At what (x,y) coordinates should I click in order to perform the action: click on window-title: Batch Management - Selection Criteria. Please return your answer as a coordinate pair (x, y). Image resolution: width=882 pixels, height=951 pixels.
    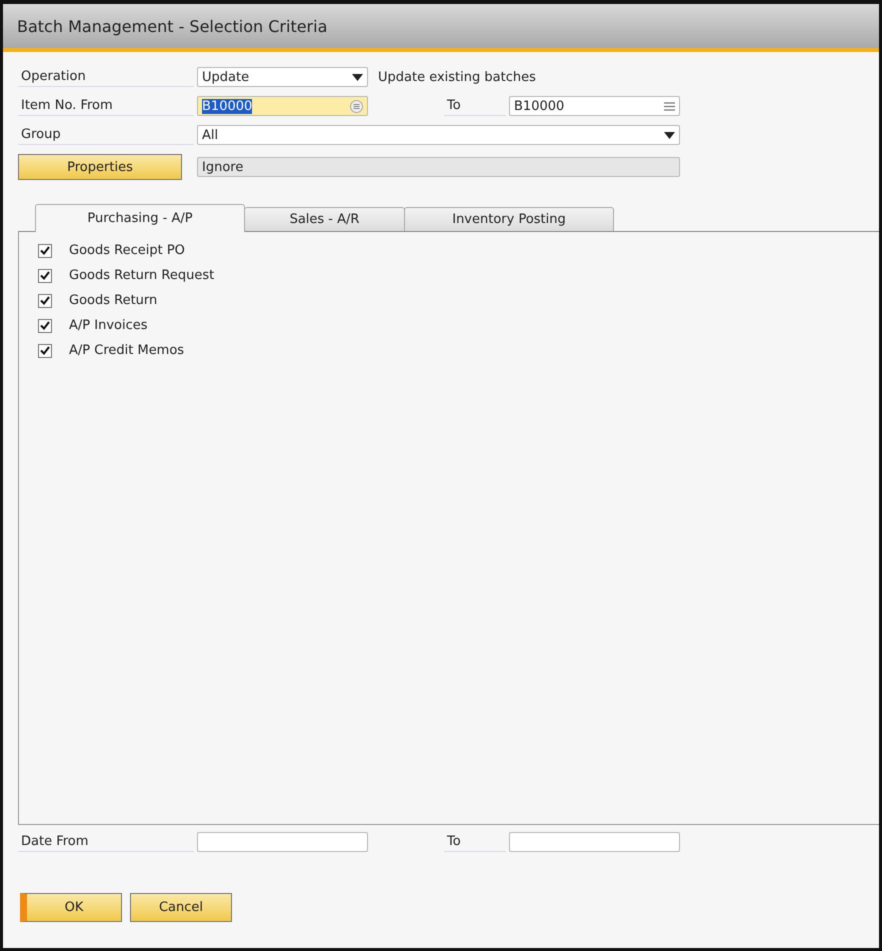
    Looking at the image, I should click on (441, 28).